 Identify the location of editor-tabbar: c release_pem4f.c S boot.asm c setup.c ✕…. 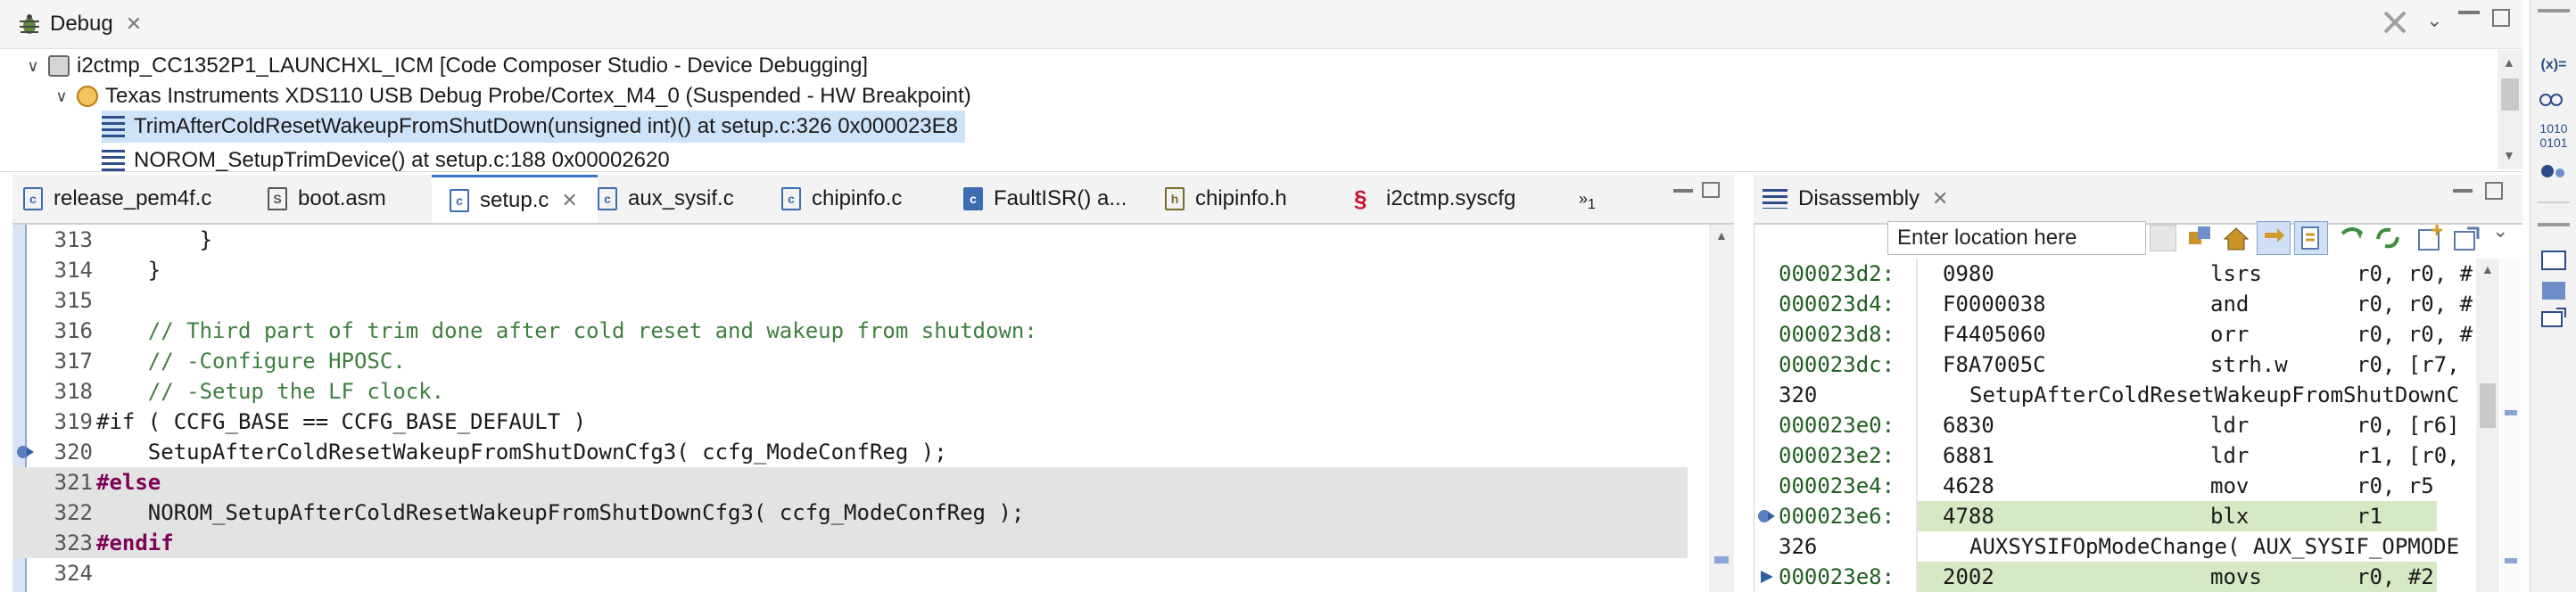
(873, 200).